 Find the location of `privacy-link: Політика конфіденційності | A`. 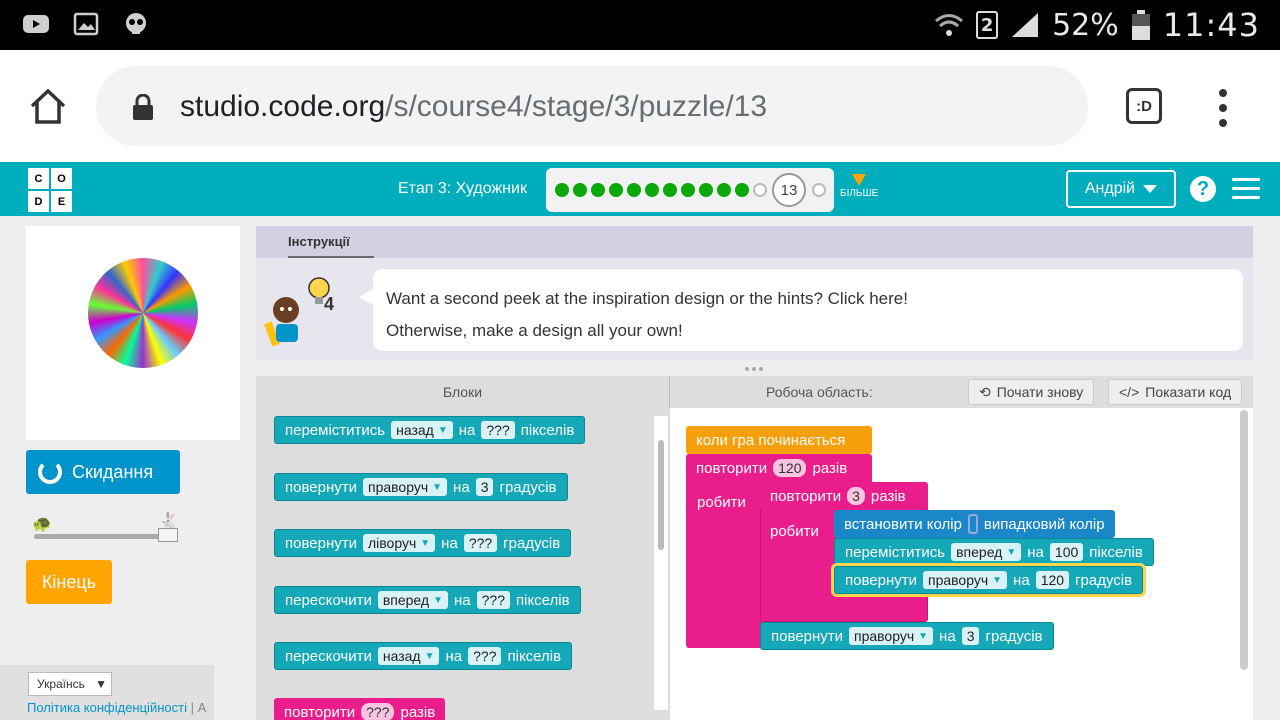

privacy-link: Політика конфіденційності | A is located at coordinates (116, 707).